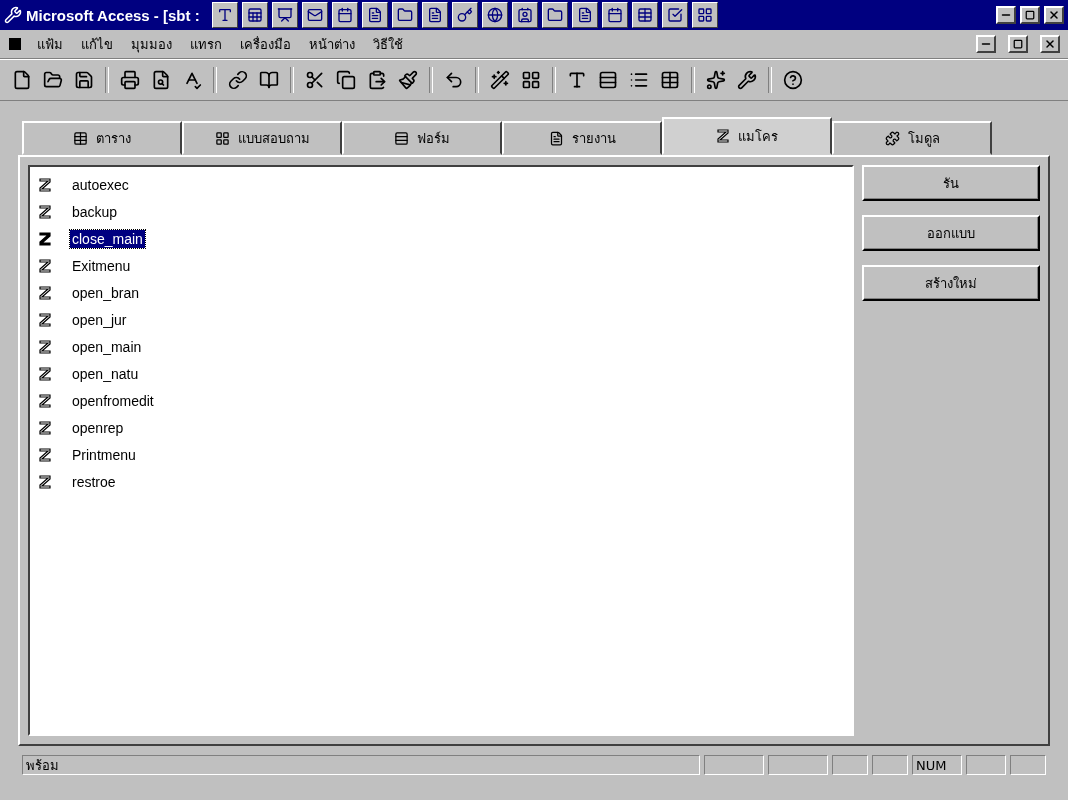  Describe the element at coordinates (422, 138) in the screenshot. I see `tab: ฟอร์ม` at that location.